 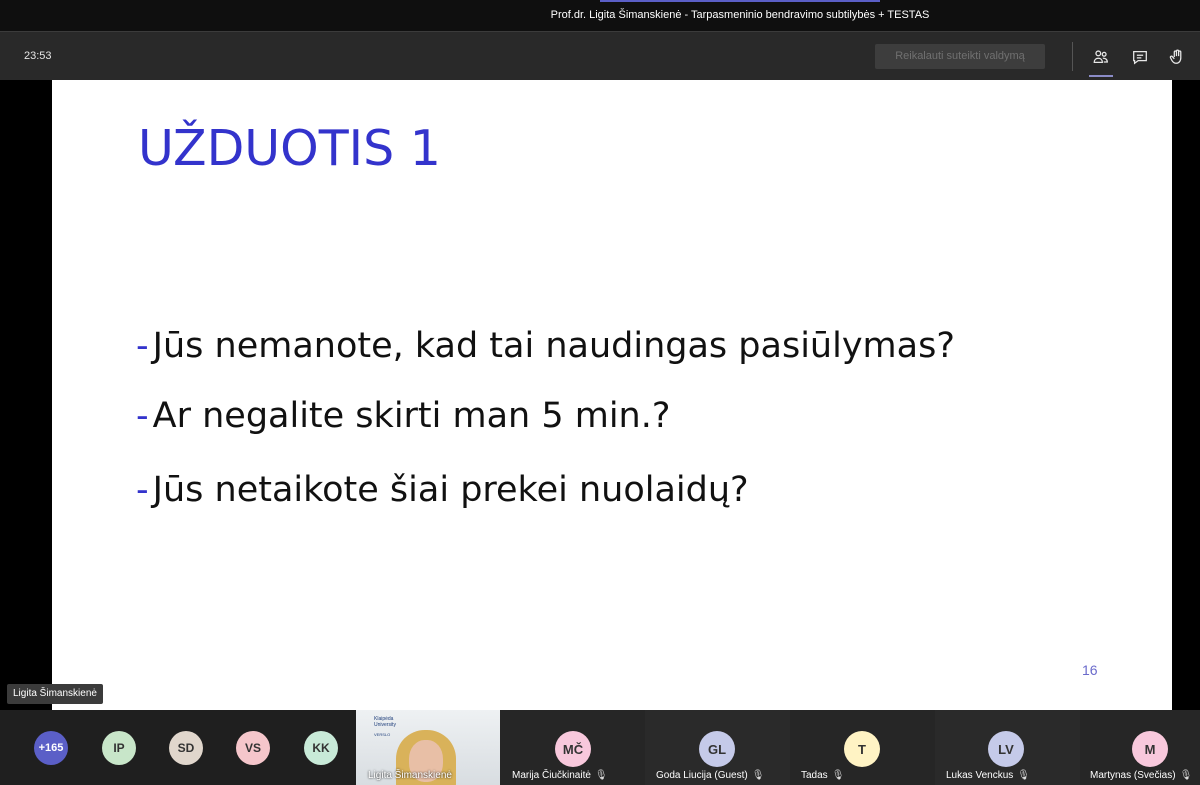 I want to click on video-tile-name: Ligita Šimanskienė, so click(x=410, y=775).